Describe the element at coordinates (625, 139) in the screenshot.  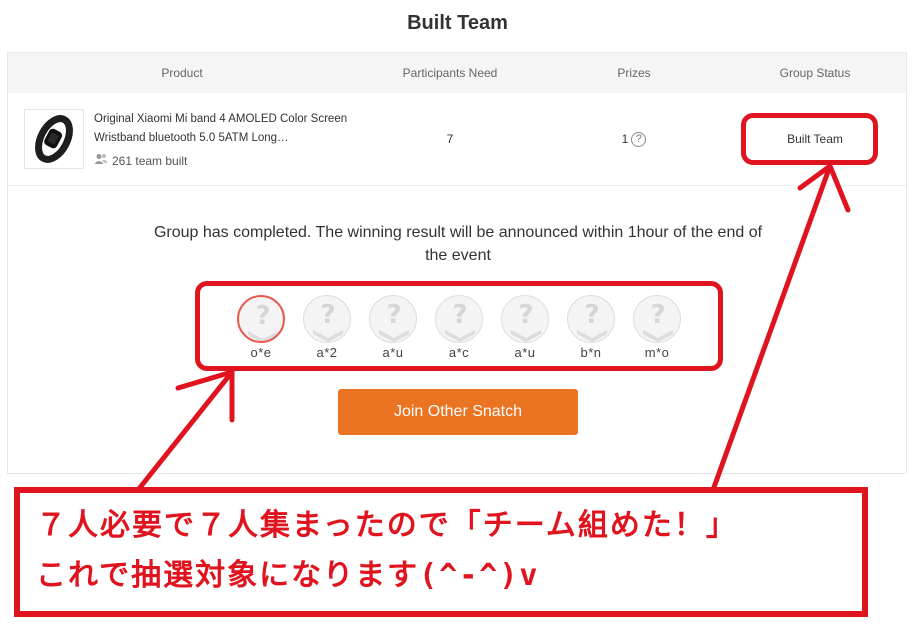
I see `prizes-value: 1` at that location.